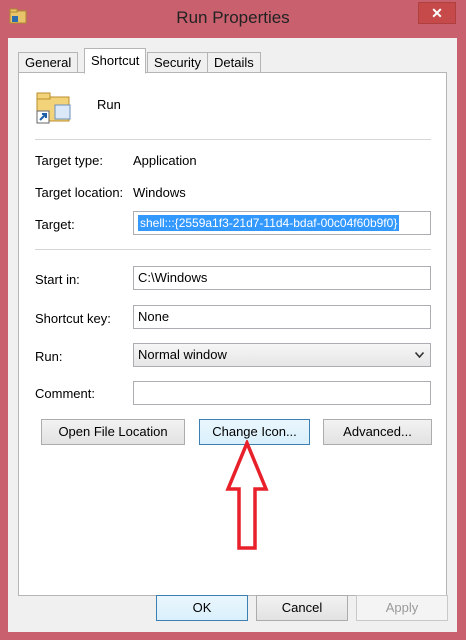  Describe the element at coordinates (109, 104) in the screenshot. I see `shortcut-name: Run` at that location.